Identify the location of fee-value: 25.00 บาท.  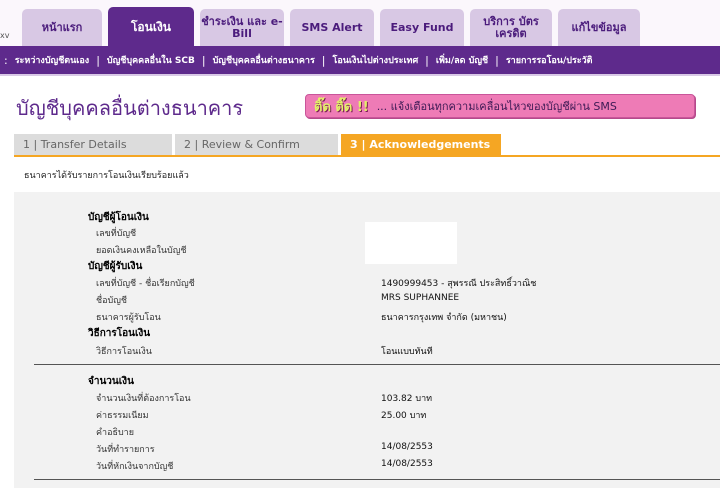
(404, 416).